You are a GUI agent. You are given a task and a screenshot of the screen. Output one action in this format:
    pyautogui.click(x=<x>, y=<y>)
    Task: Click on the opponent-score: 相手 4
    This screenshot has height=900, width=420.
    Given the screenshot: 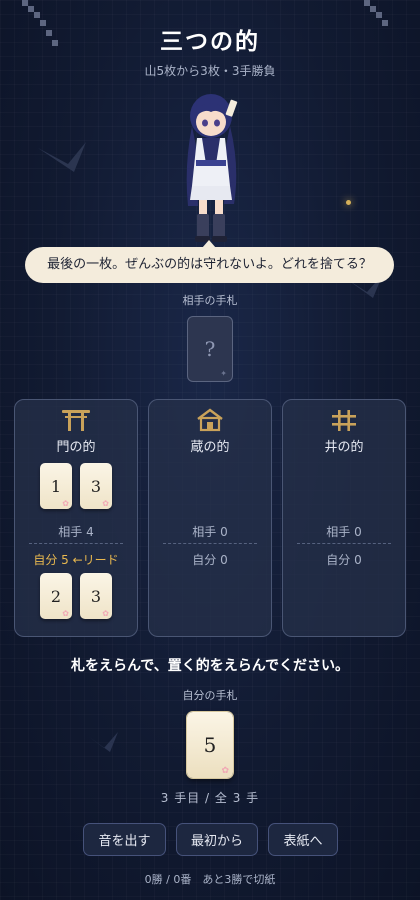 What is the action you would take?
    pyautogui.click(x=76, y=532)
    